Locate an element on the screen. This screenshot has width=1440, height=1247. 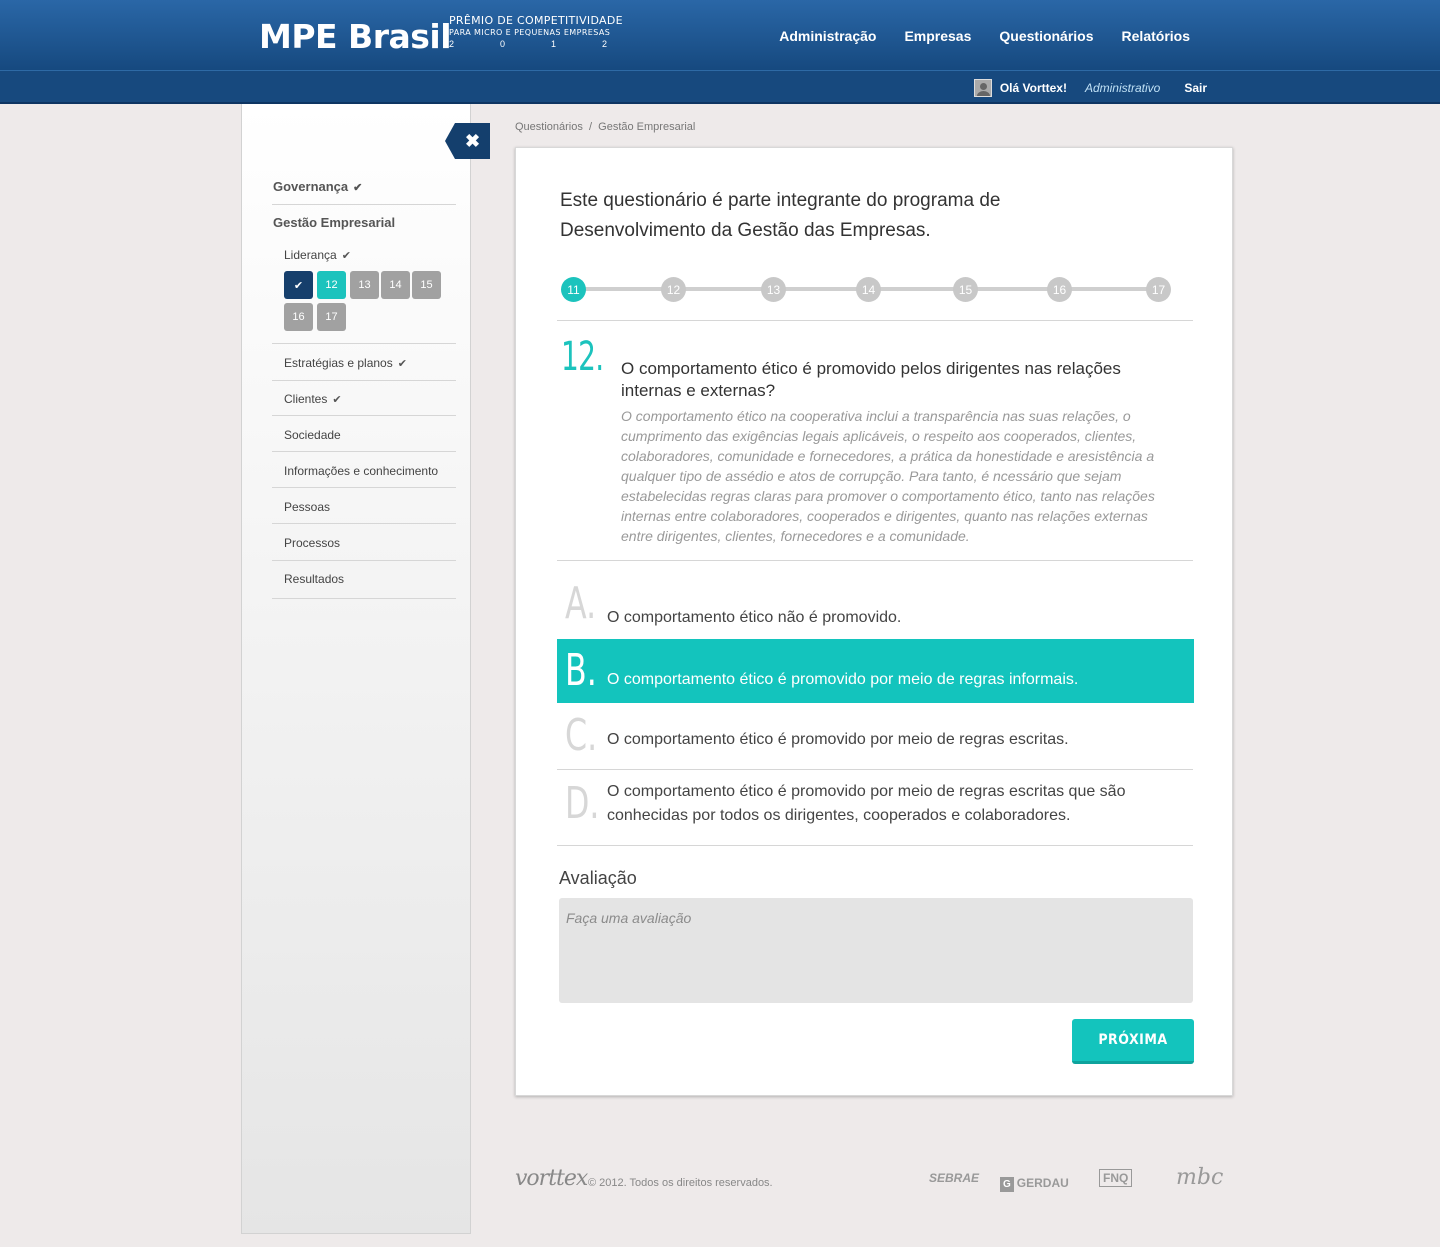
site-logo: MPE Brasil is located at coordinates (355, 36).